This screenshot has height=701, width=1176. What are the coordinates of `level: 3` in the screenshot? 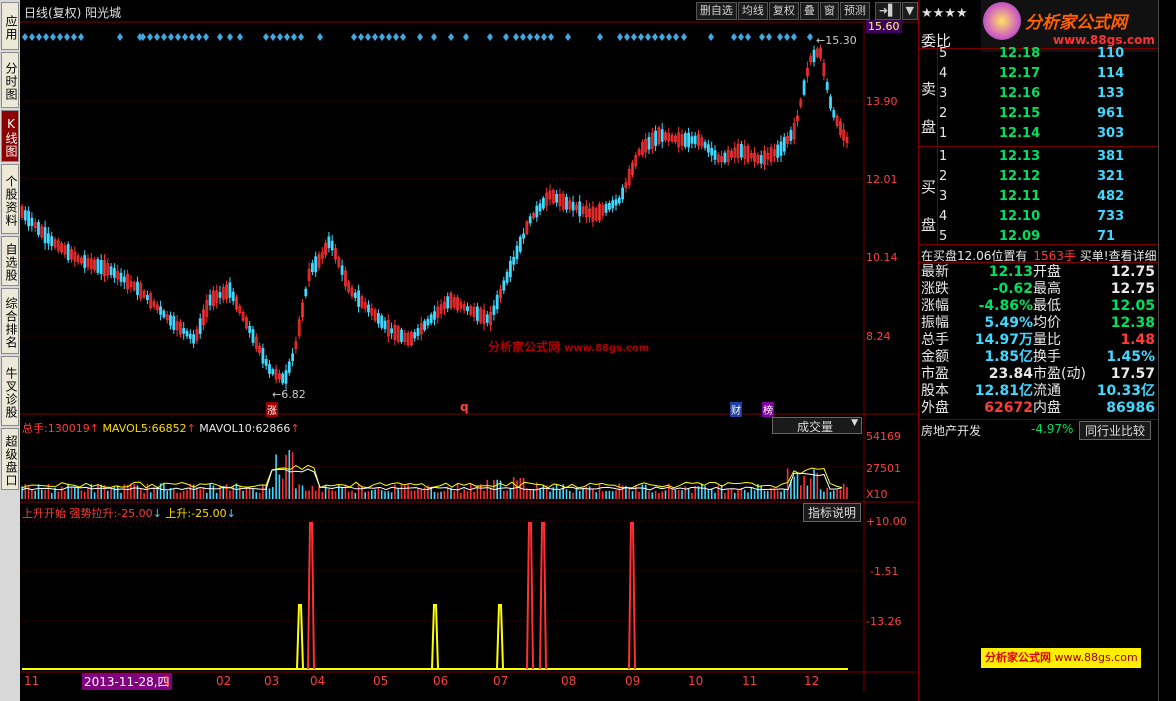 It's located at (943, 93).